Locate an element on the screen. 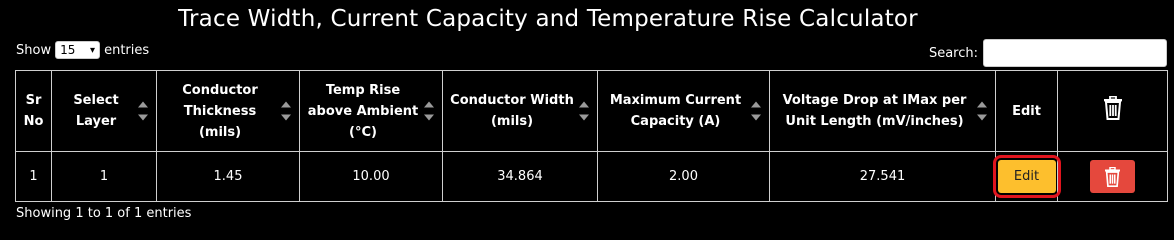 Image resolution: width=1174 pixels, height=240 pixels. column-header-temp-rise: Temp Rise above Ambient (°C) is located at coordinates (371, 111).